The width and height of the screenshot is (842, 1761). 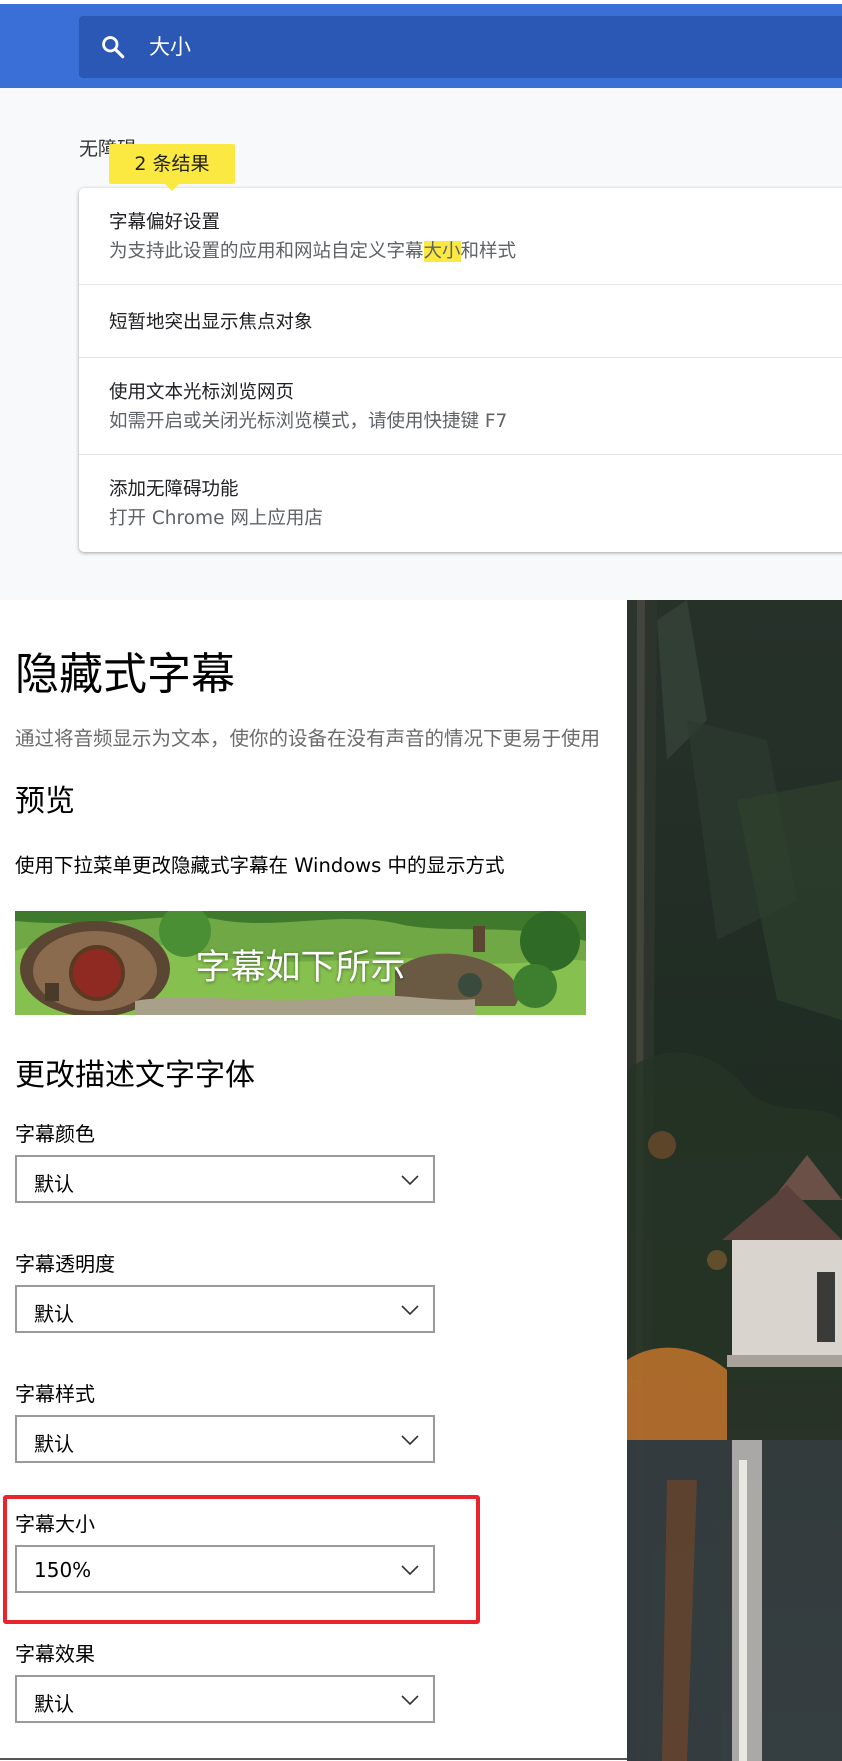 I want to click on caption-style-label: 字幕样式, so click(x=55, y=1394).